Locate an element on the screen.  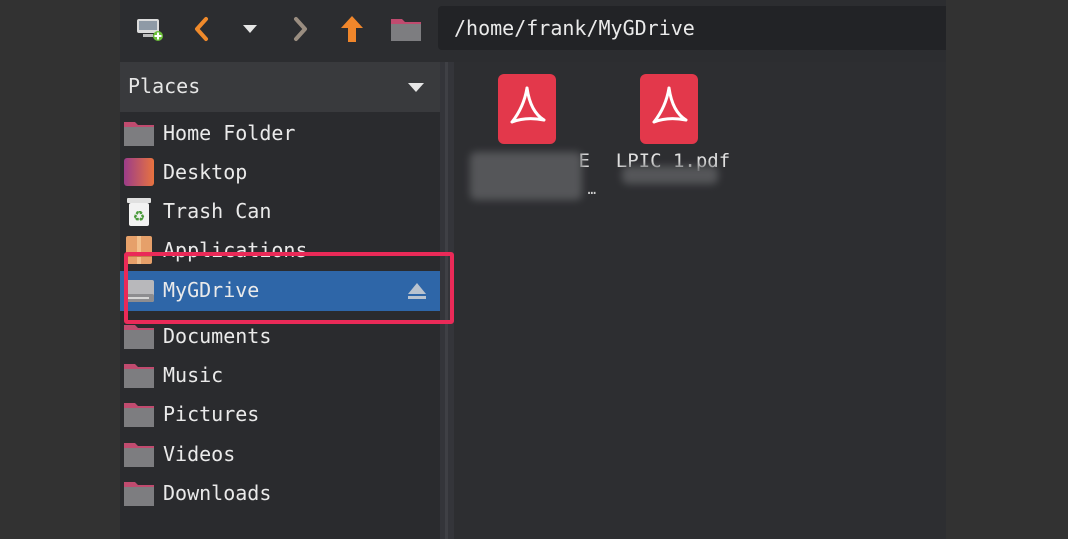
sidebar-item-label: Downloads is located at coordinates (217, 493).